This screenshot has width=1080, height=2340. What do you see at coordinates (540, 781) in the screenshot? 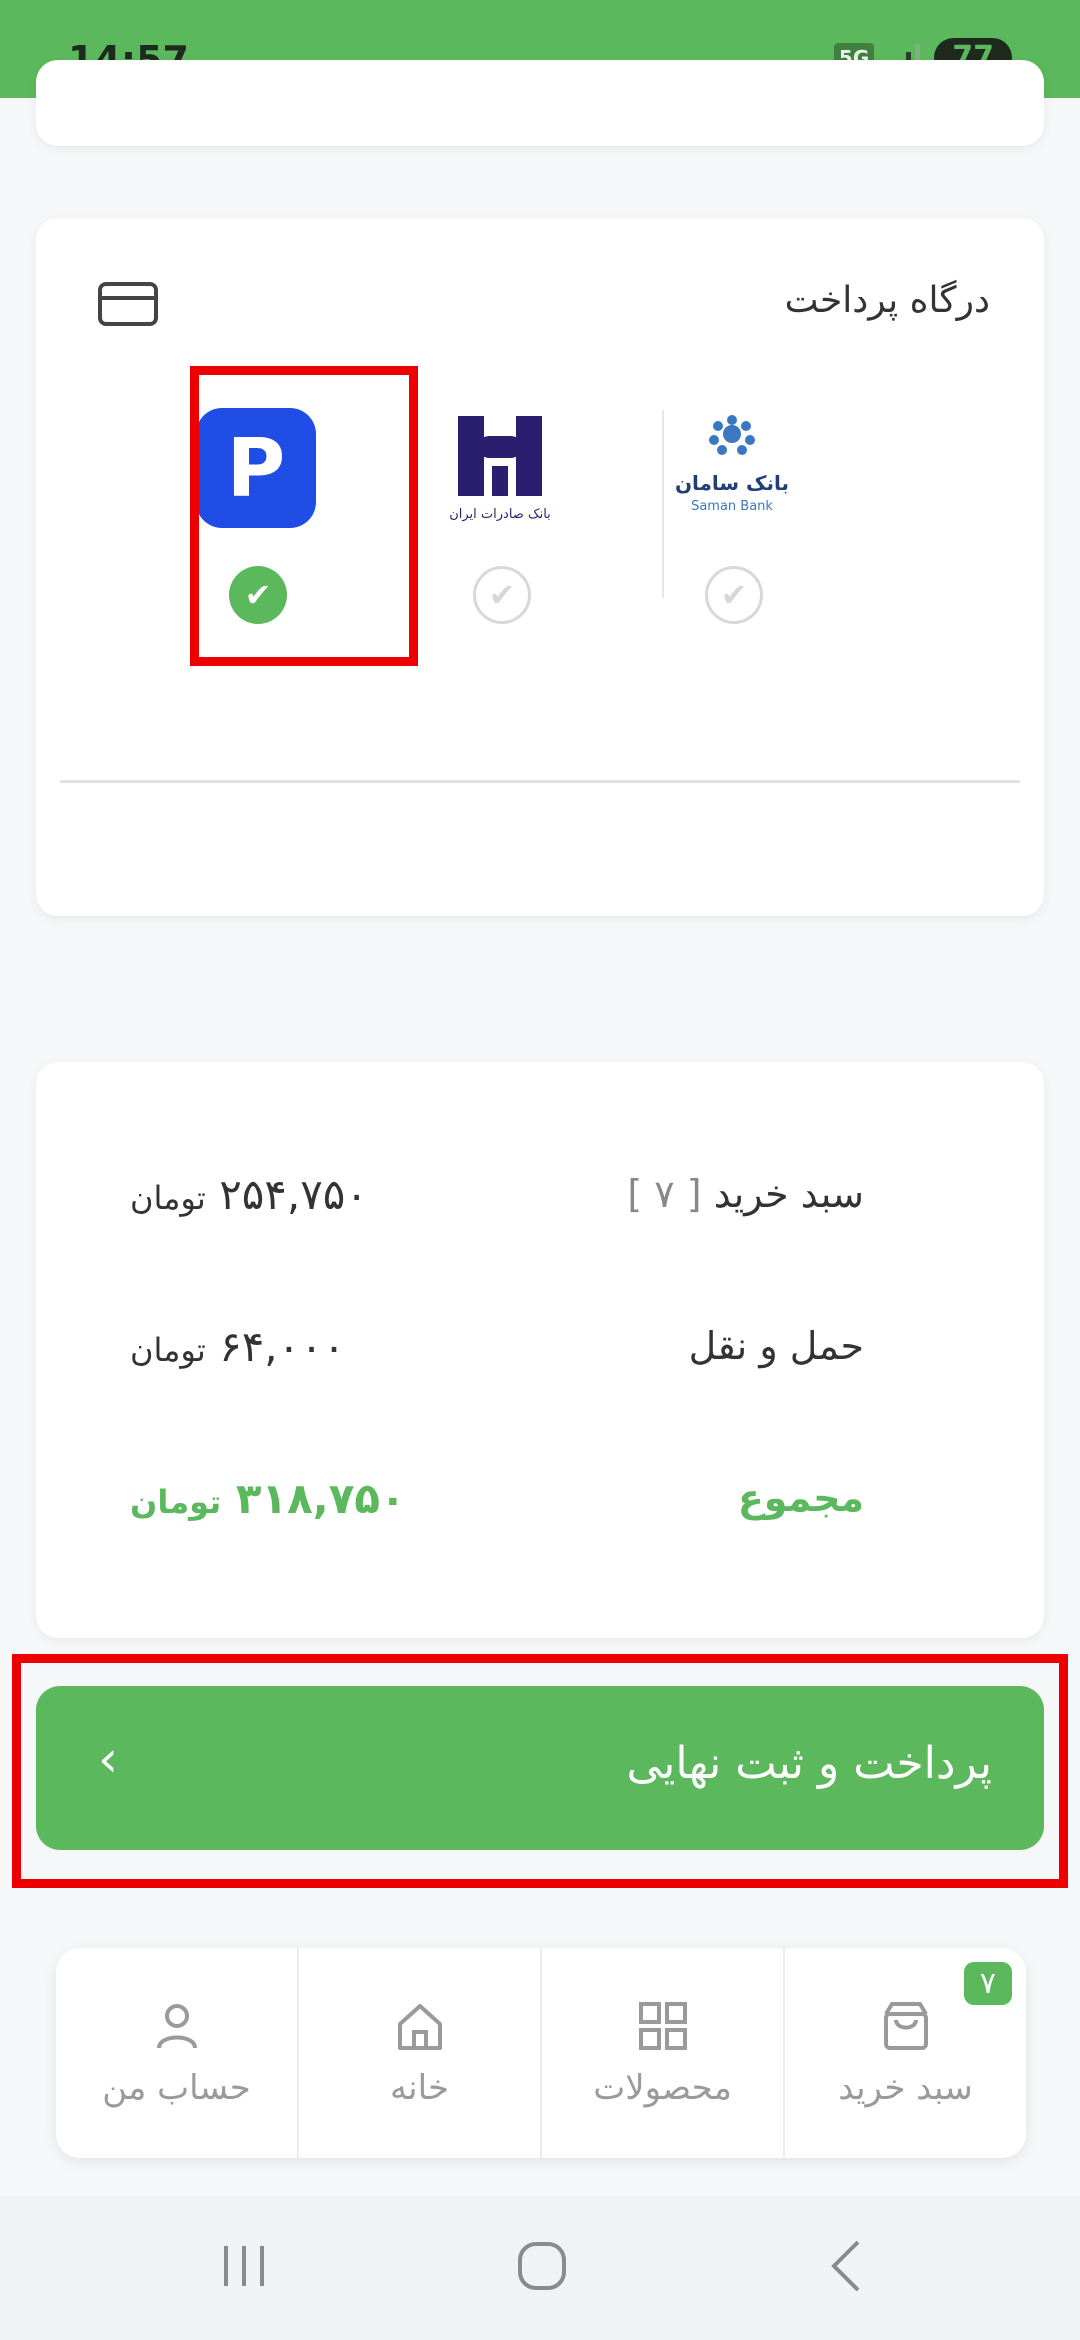
I see `gateway-bottom-divider` at bounding box center [540, 781].